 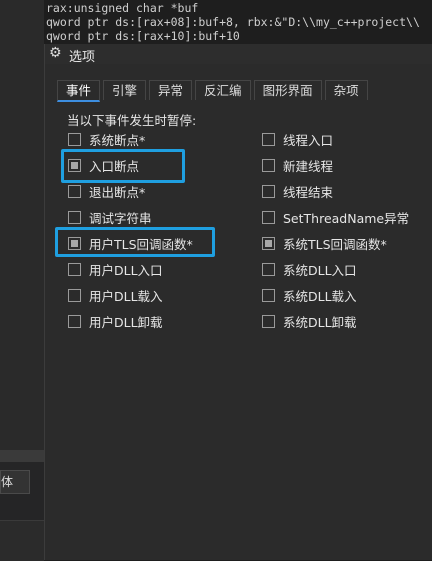 I want to click on dialog-titlebar: ⚙ 选项, so click(x=238, y=54).